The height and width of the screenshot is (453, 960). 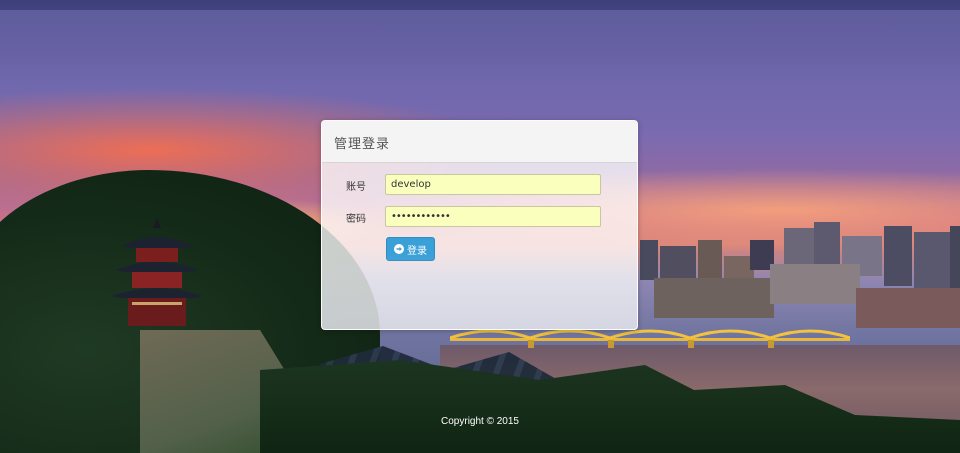 What do you see at coordinates (157, 272) in the screenshot?
I see `pagoda` at bounding box center [157, 272].